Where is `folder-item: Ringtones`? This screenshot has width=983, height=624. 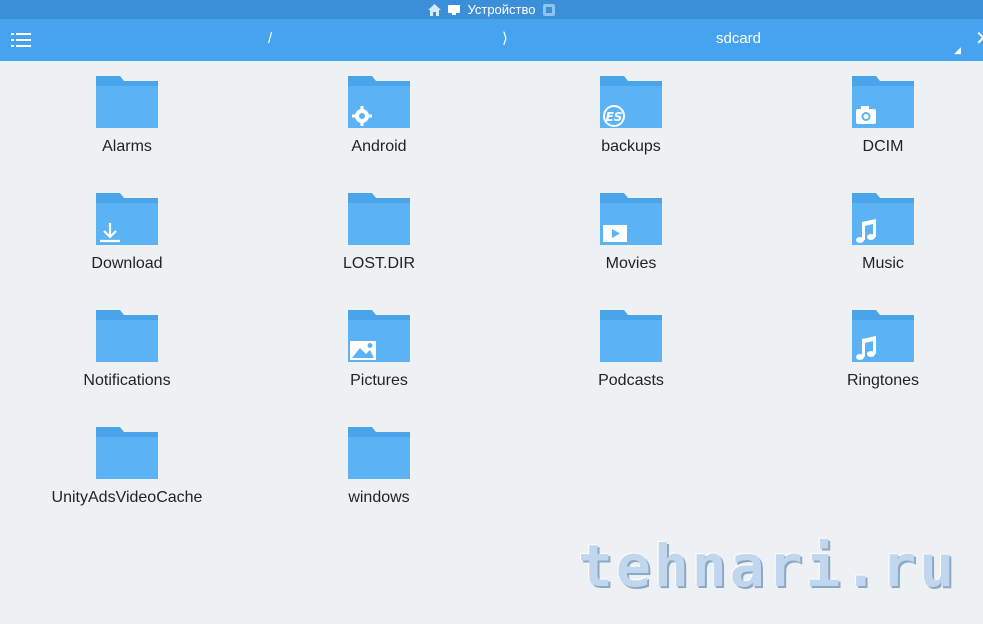
folder-item: Ringtones is located at coordinates (883, 358).